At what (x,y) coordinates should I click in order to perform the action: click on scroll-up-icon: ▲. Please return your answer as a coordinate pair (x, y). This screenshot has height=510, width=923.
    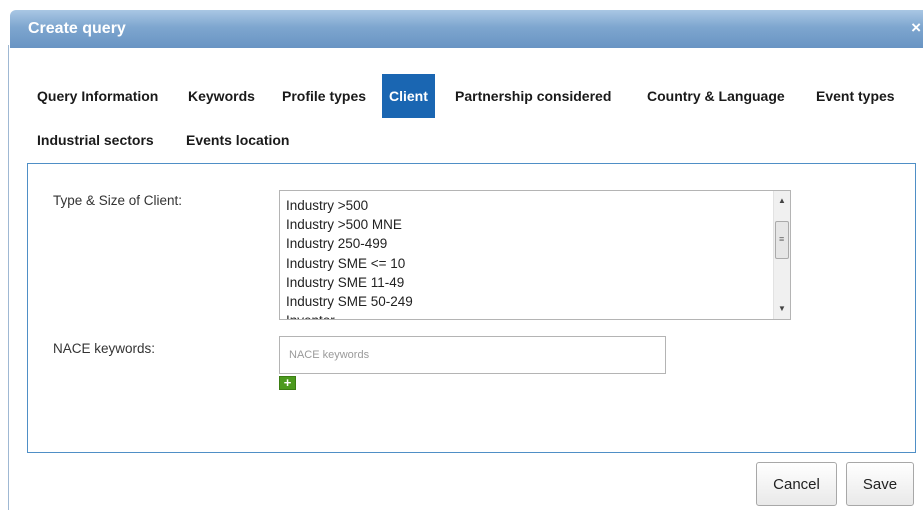
    Looking at the image, I should click on (782, 201).